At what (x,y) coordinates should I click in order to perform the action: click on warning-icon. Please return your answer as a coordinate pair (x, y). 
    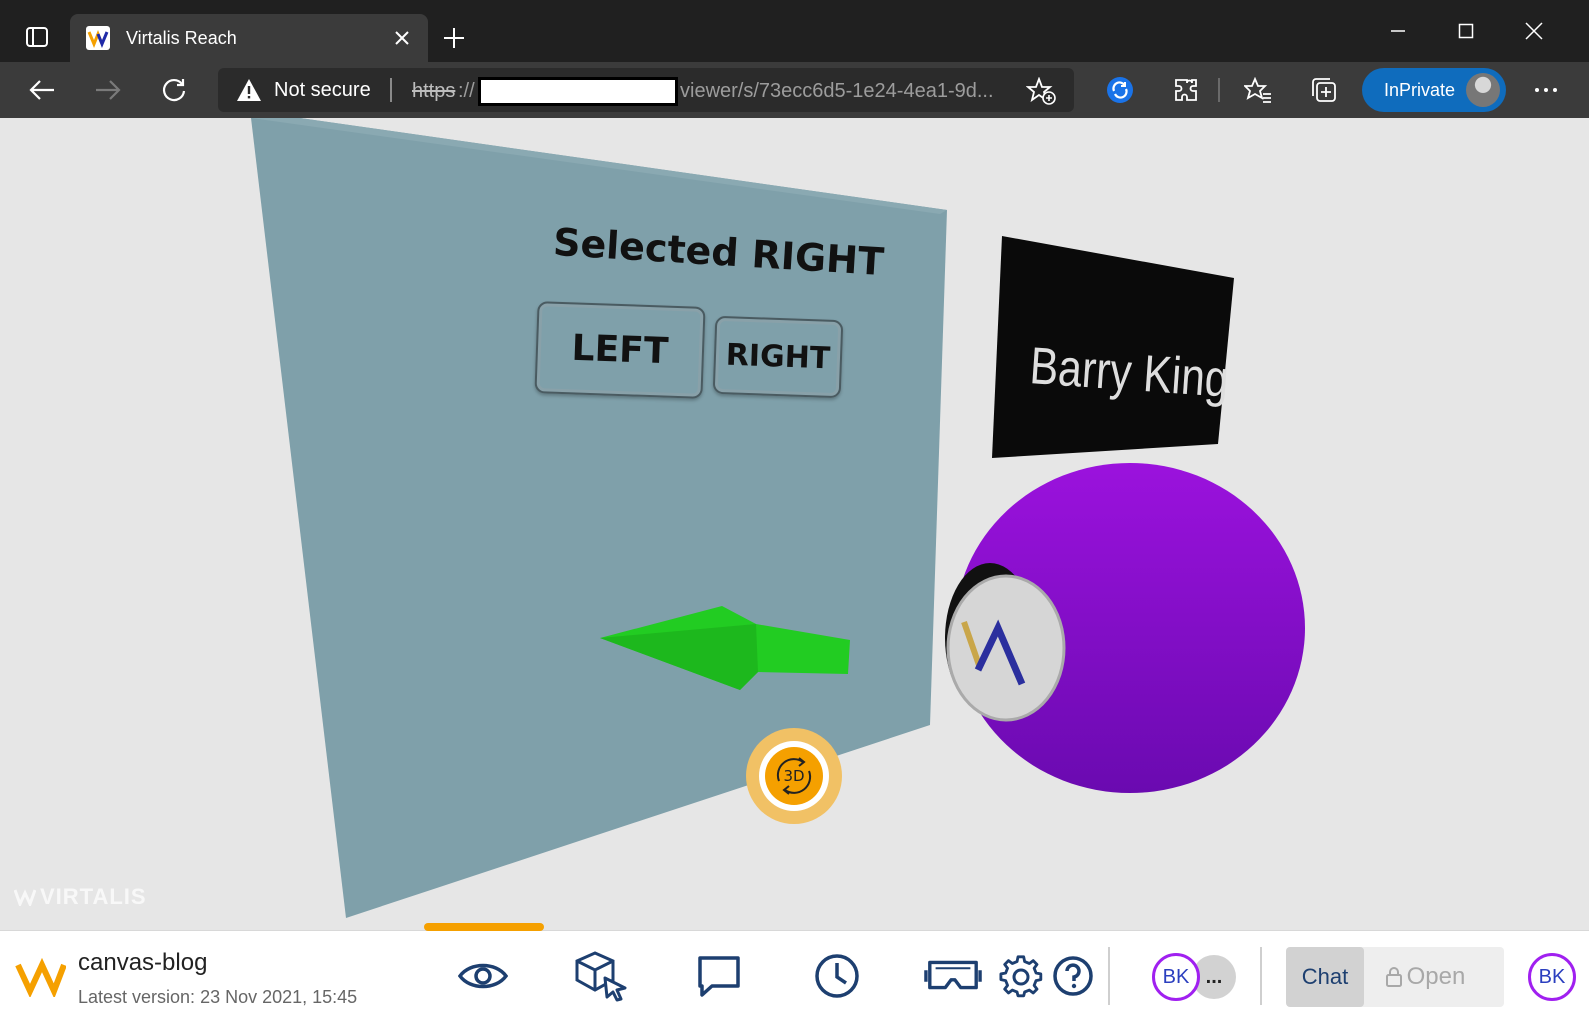
    Looking at the image, I should click on (249, 90).